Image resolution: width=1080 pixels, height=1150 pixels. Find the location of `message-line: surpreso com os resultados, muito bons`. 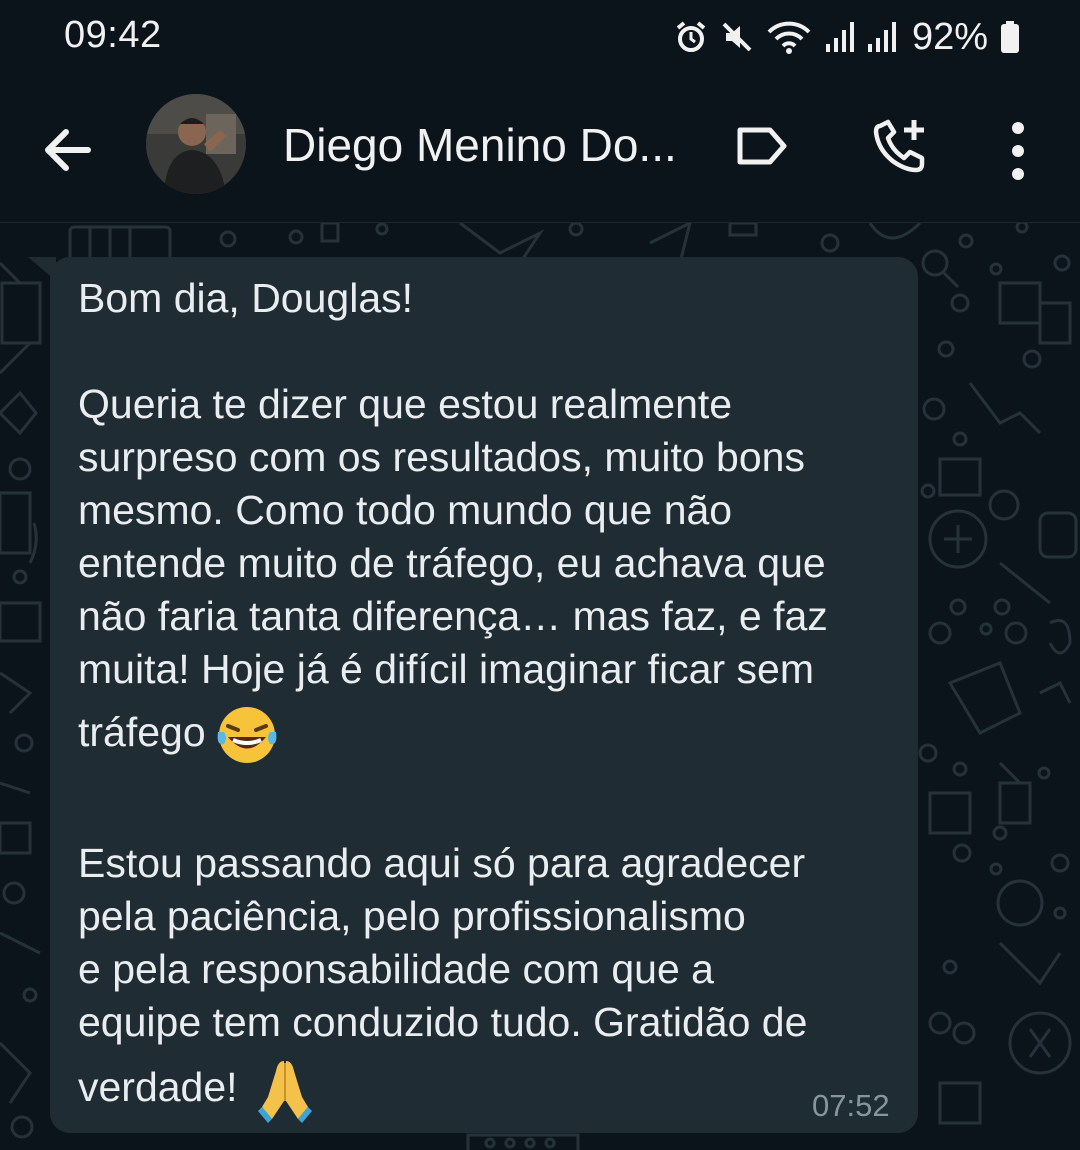

message-line: surpreso com os resultados, muito bons is located at coordinates (441, 457).